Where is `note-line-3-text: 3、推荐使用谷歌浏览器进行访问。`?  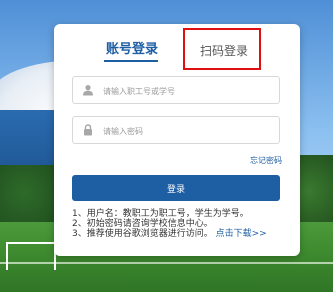 note-line-3-text: 3、推荐使用谷歌浏览器进行访问。 is located at coordinates (142, 234).